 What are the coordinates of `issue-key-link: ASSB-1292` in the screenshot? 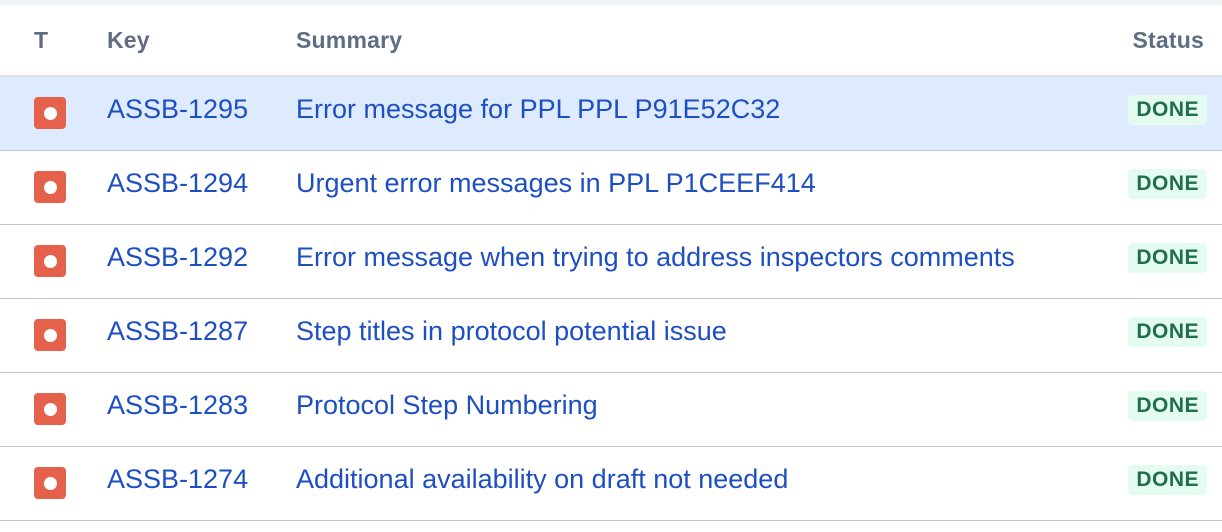 It's located at (177, 257).